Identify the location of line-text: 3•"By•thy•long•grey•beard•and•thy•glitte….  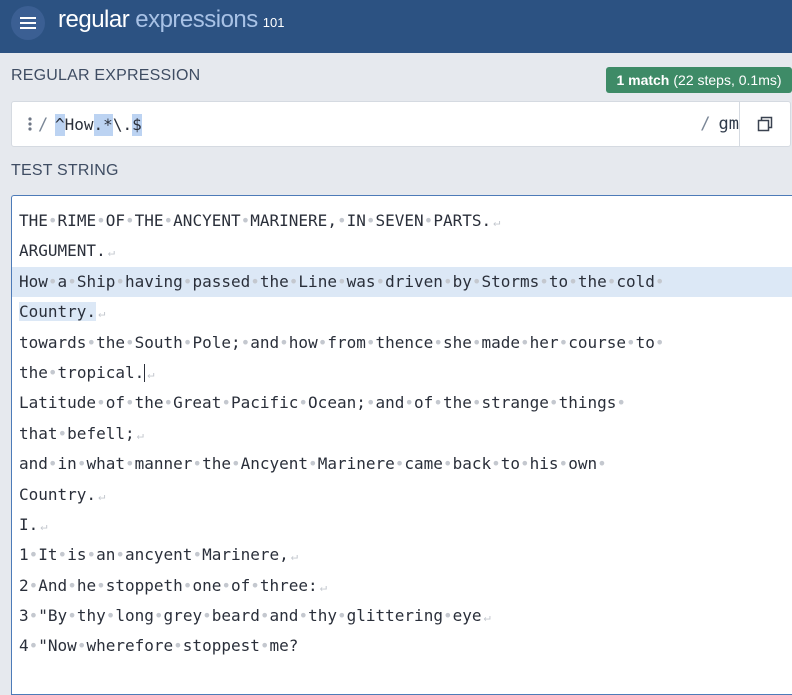
(250, 616).